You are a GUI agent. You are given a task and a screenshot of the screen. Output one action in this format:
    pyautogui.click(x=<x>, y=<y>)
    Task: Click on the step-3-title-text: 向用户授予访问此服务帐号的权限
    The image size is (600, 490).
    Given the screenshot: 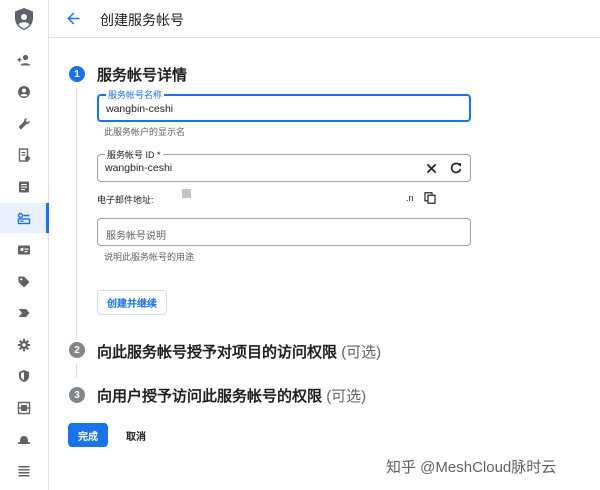 What is the action you would take?
    pyautogui.click(x=210, y=396)
    